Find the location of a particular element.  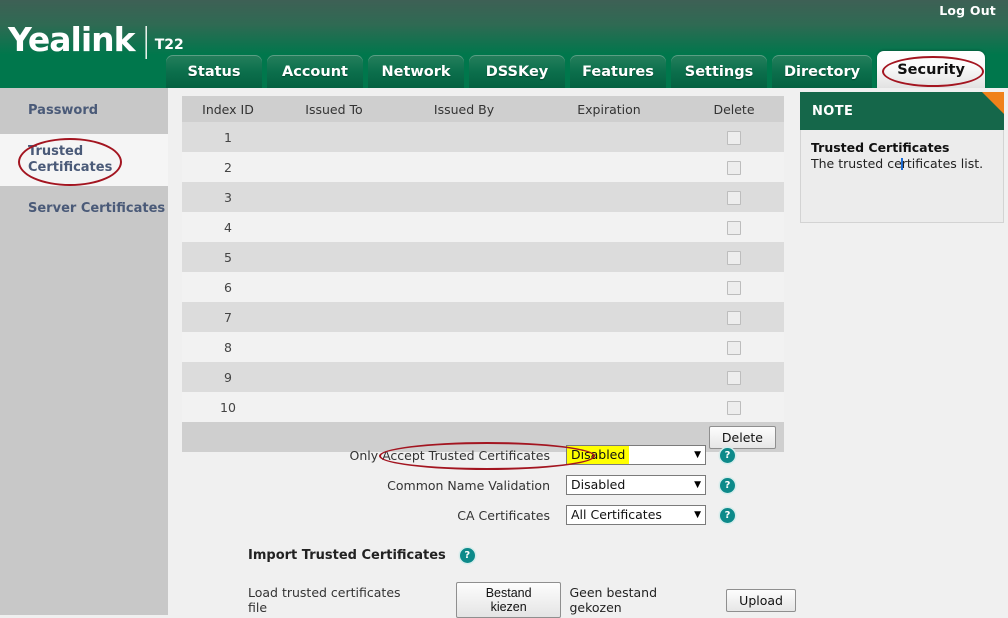

sidebar-item-server-certificates: Server Certificates is located at coordinates (84, 209).